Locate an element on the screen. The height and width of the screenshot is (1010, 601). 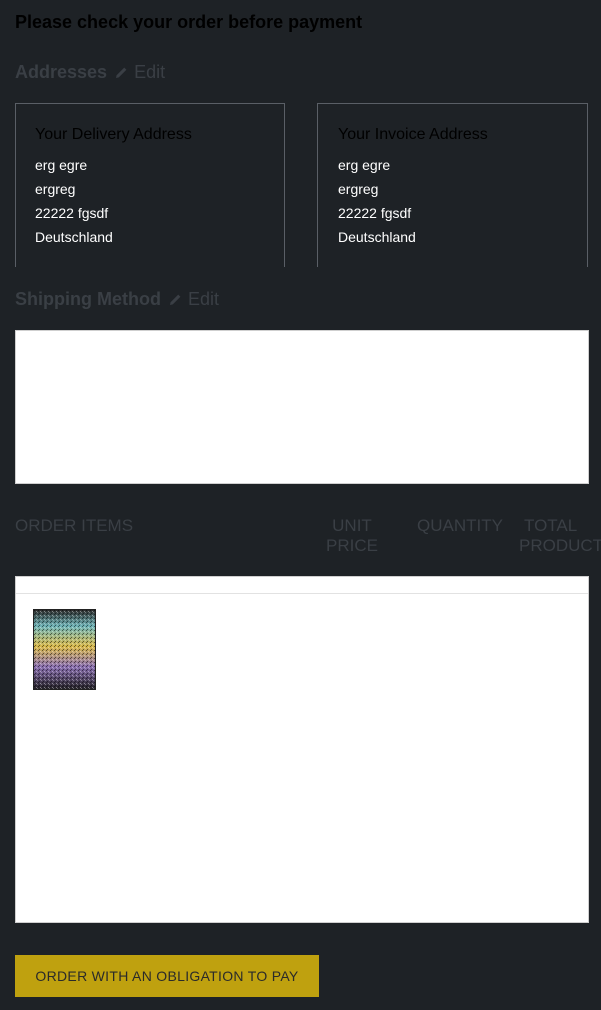
invoice-address-line: Deutschland is located at coordinates (377, 237).